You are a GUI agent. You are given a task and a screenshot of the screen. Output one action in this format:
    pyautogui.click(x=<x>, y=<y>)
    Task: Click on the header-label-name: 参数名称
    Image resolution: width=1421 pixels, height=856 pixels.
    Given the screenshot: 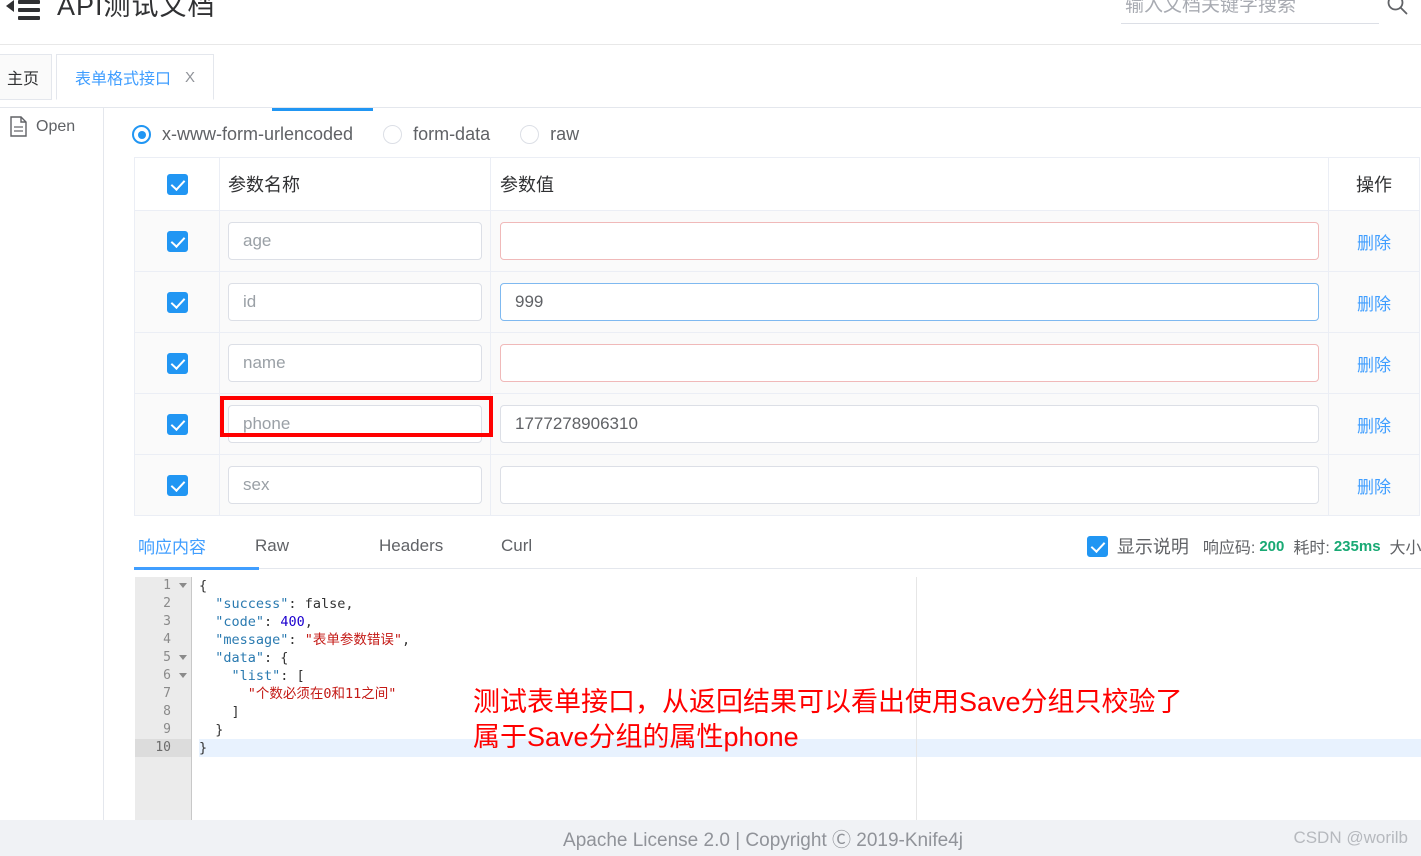 What is the action you would take?
    pyautogui.click(x=264, y=185)
    